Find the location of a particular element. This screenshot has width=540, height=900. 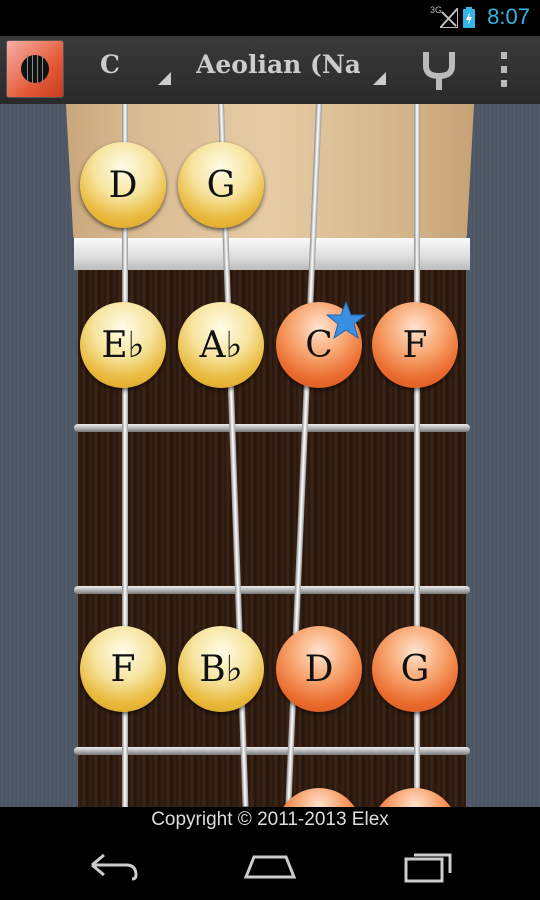

status-bar: 3G 8:07 is located at coordinates (270, 18).